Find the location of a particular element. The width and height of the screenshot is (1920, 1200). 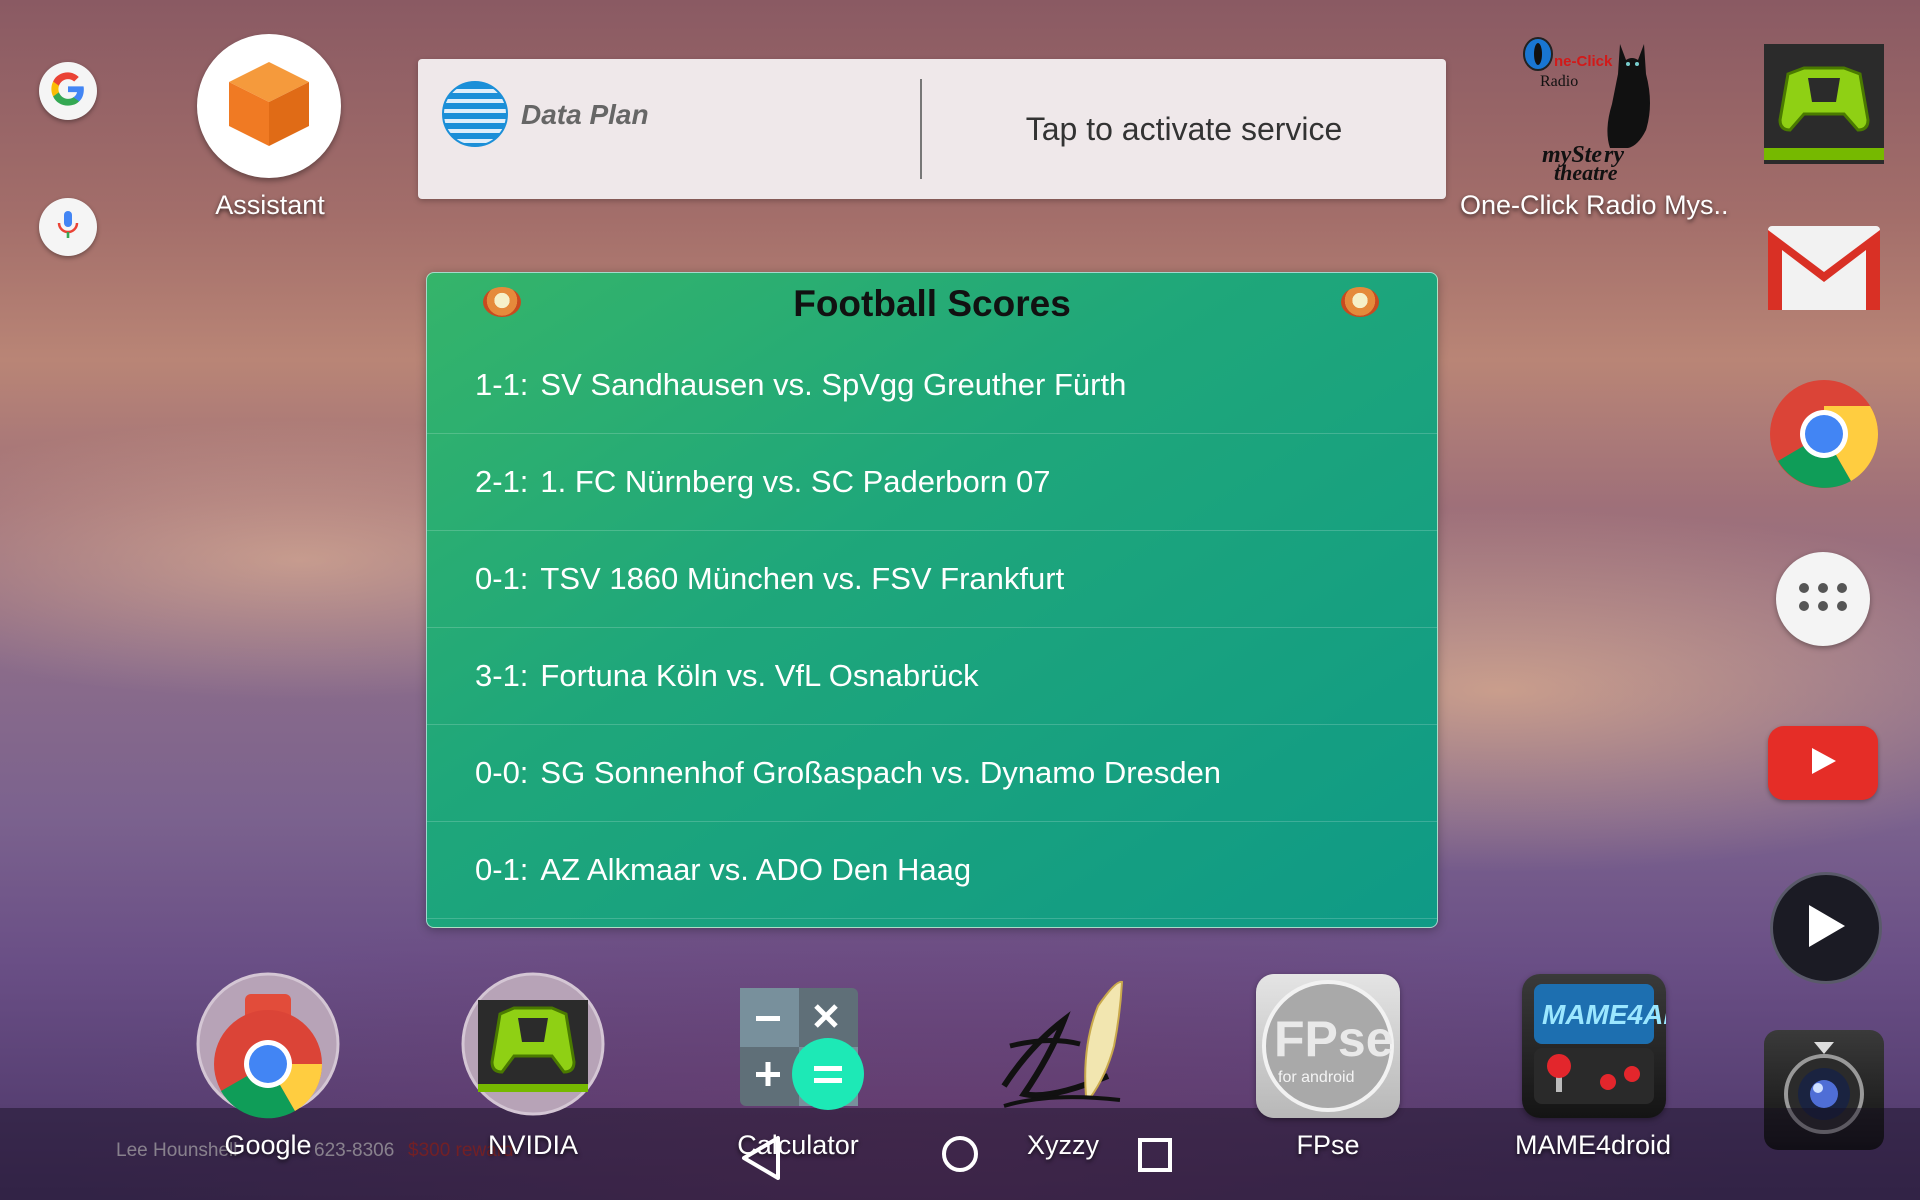

score-row: 2-1: 1. FC Nürnberg vs. SC Paderborn 07 is located at coordinates (932, 482).